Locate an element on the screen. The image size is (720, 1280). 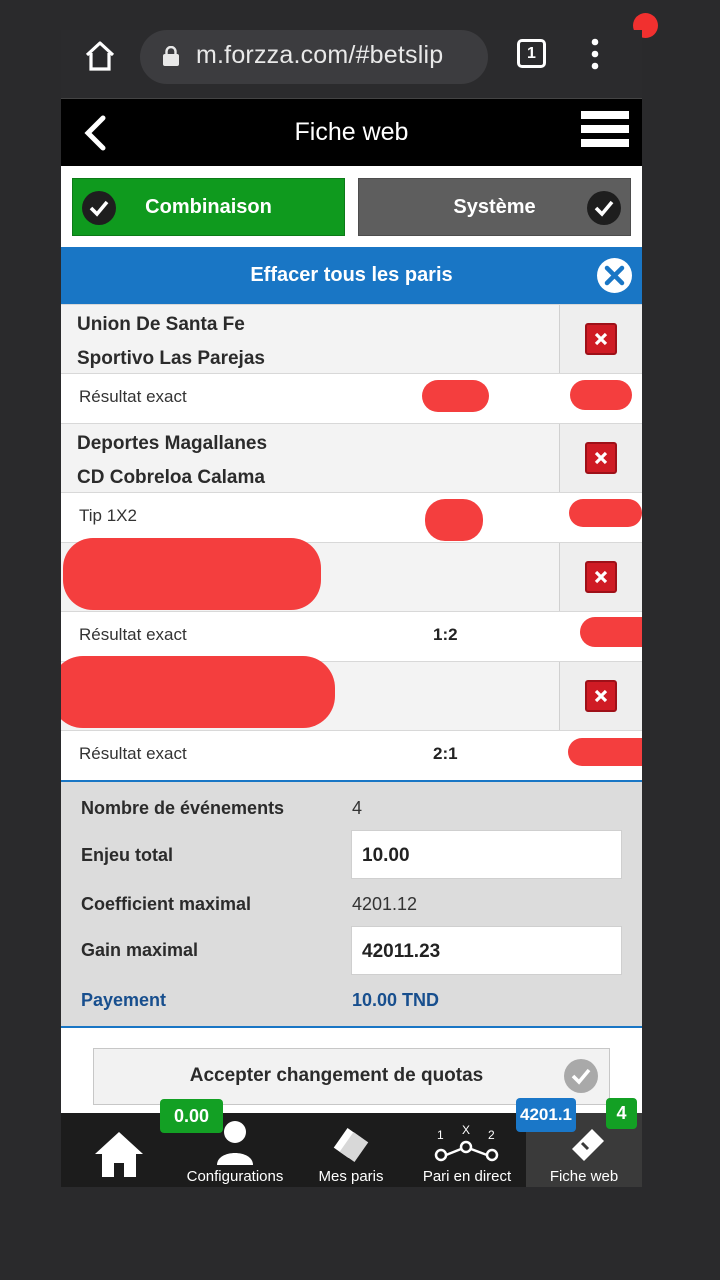
app-header: Fiche web is located at coordinates (351, 132).